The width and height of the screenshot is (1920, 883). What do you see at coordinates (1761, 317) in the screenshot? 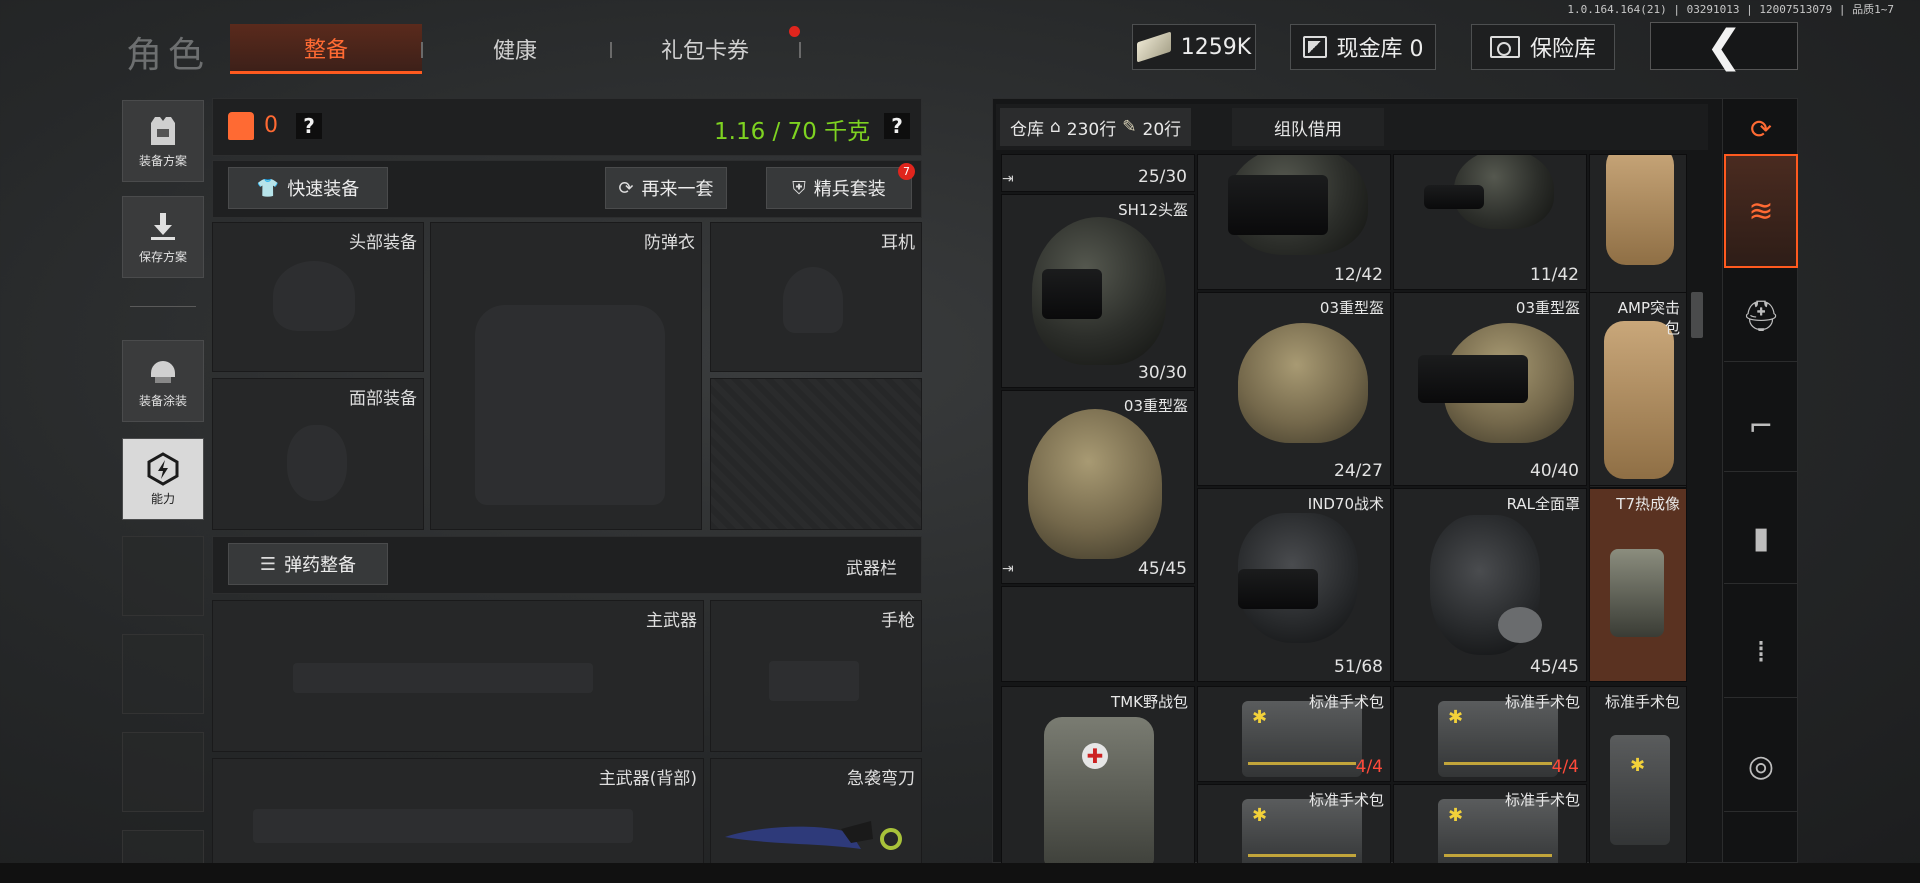
I see `category-helmet-button: ⛑` at bounding box center [1761, 317].